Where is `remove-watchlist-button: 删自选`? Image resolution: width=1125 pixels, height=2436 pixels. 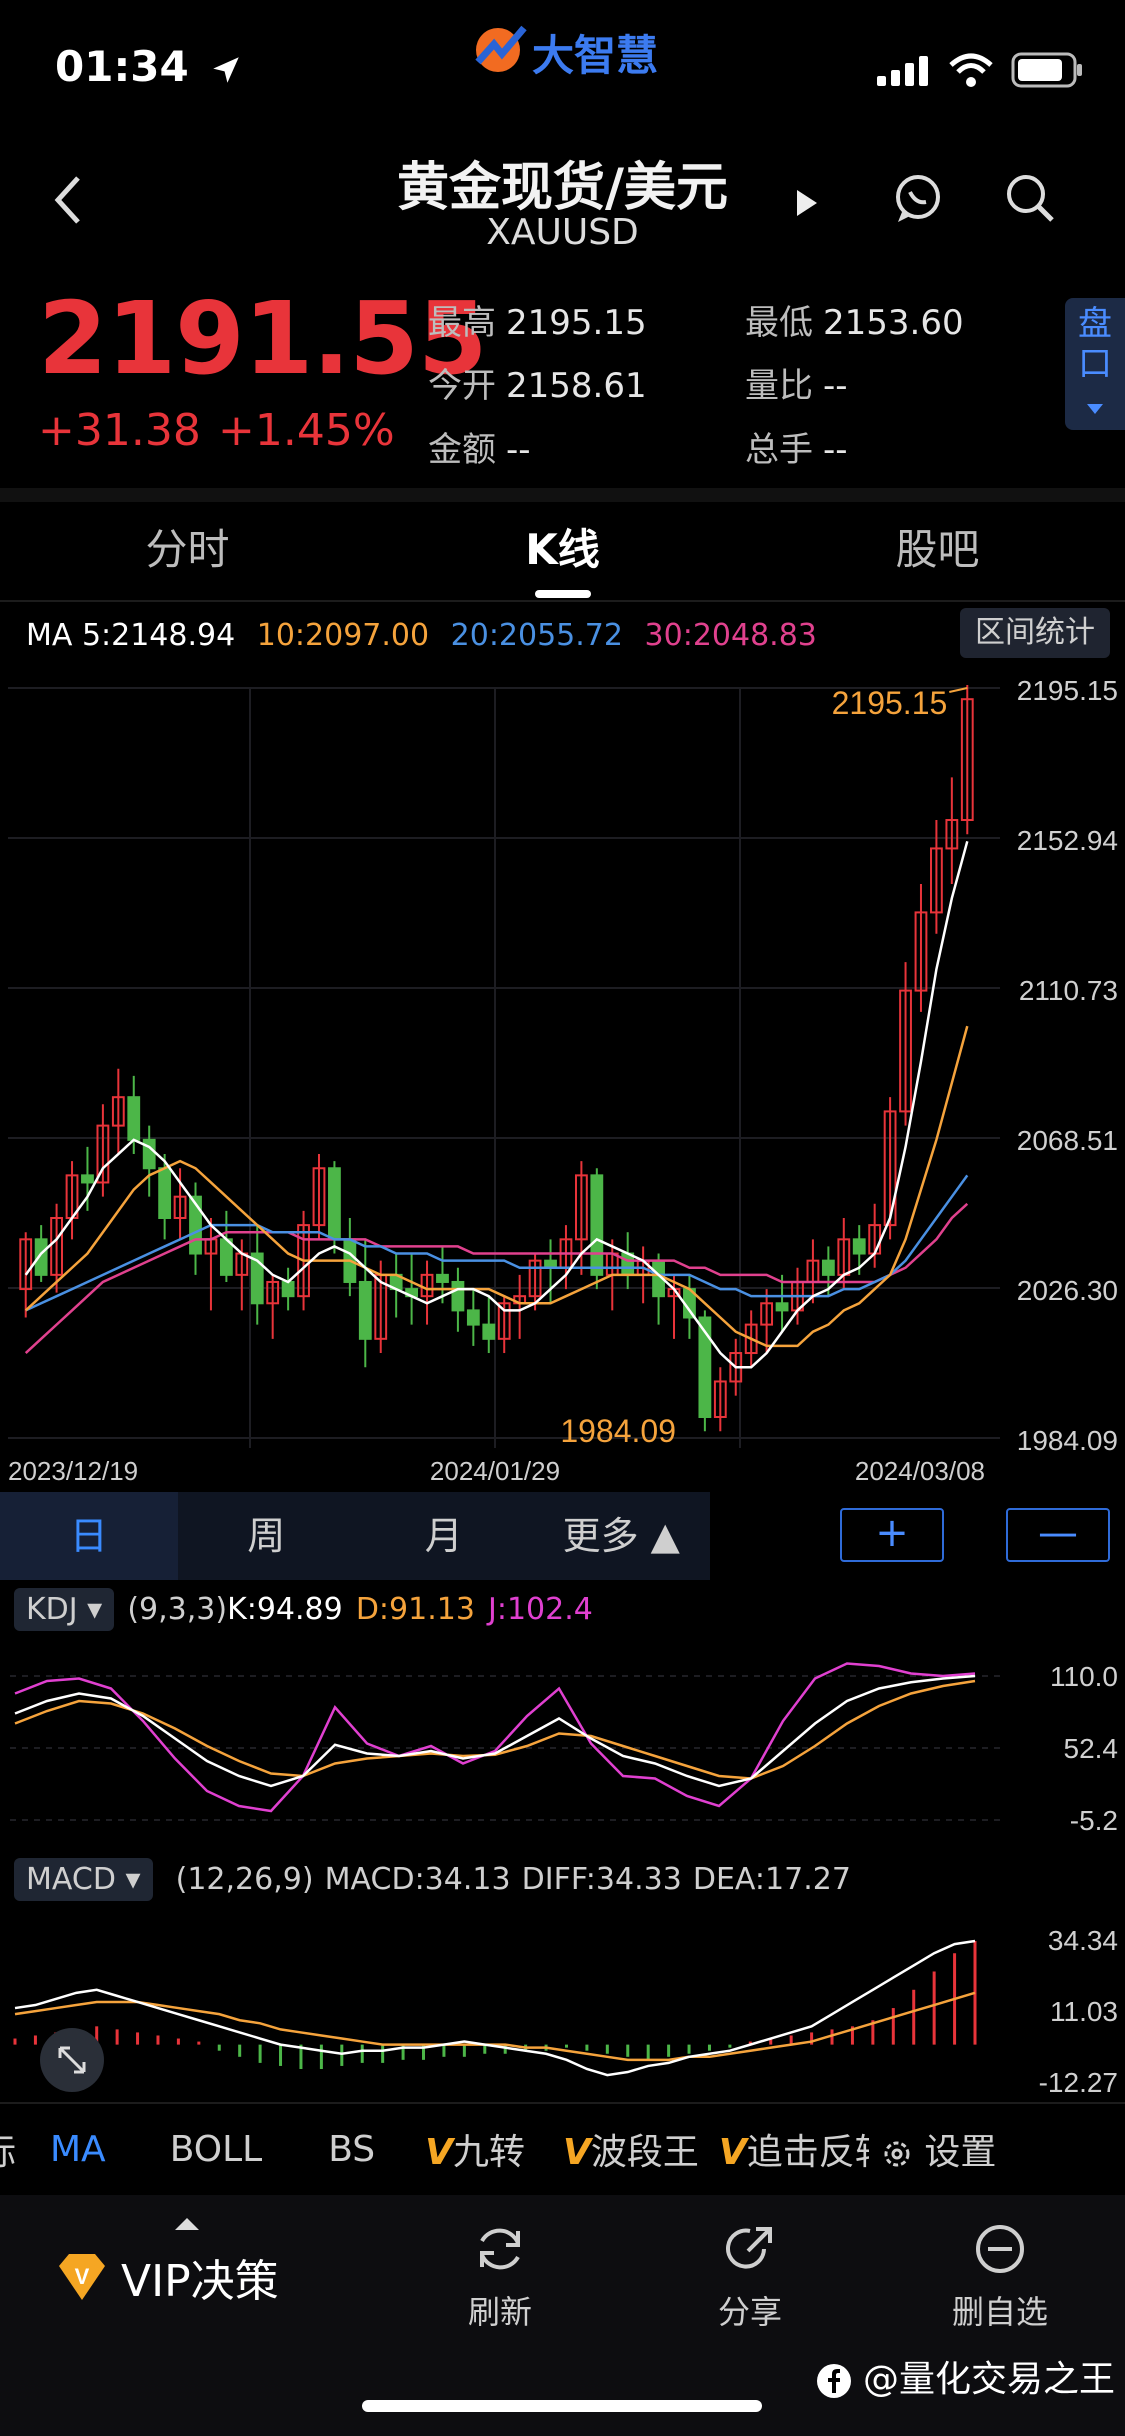 remove-watchlist-button: 删自选 is located at coordinates (1000, 2276).